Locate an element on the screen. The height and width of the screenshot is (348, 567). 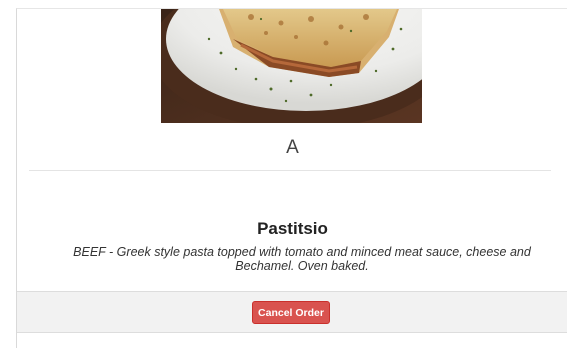
table-label: A is located at coordinates (292, 147).